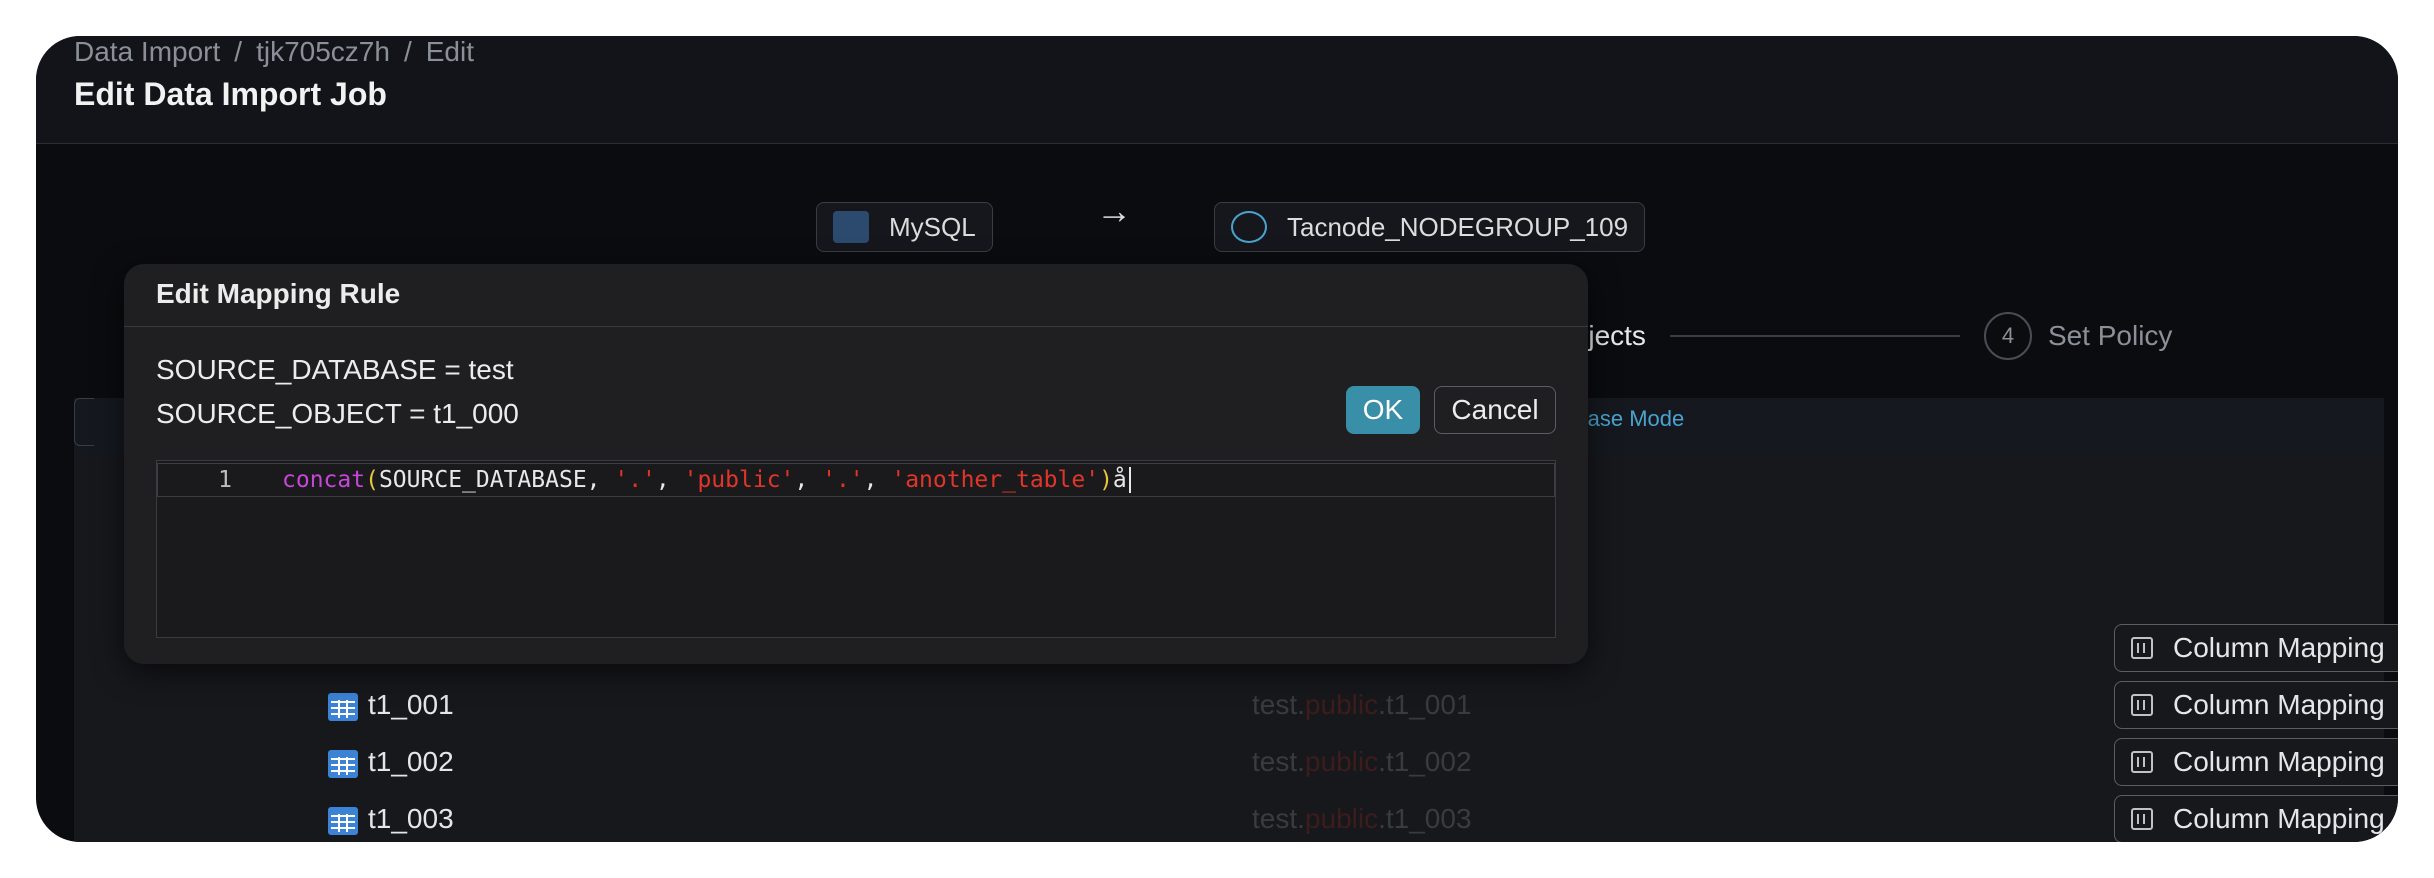 This screenshot has height=878, width=2434. I want to click on source-table-name: t1_002, so click(411, 762).